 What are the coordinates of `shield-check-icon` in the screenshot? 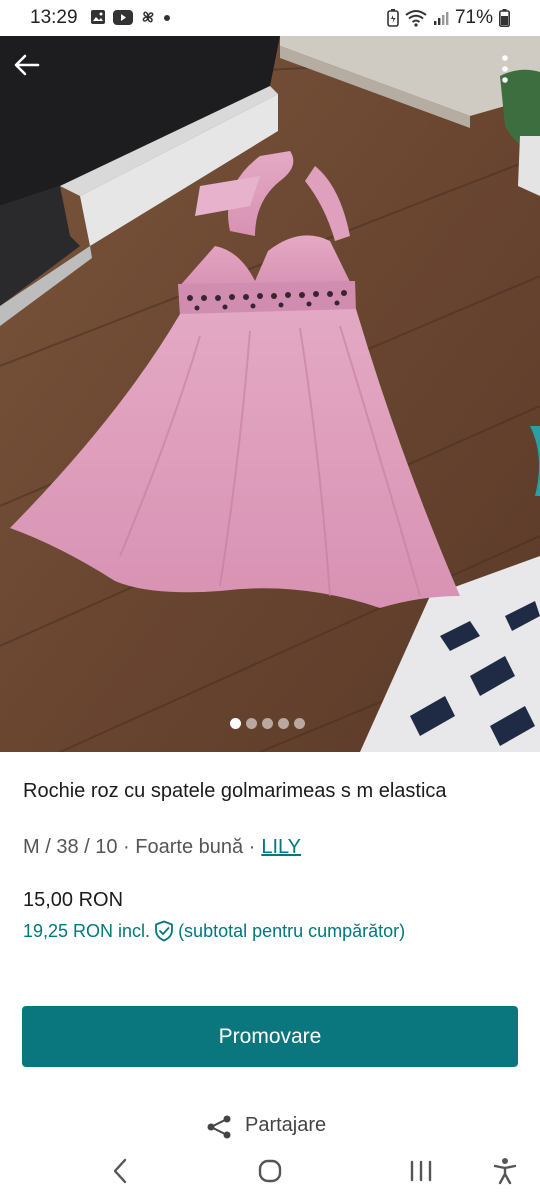 It's located at (164, 931).